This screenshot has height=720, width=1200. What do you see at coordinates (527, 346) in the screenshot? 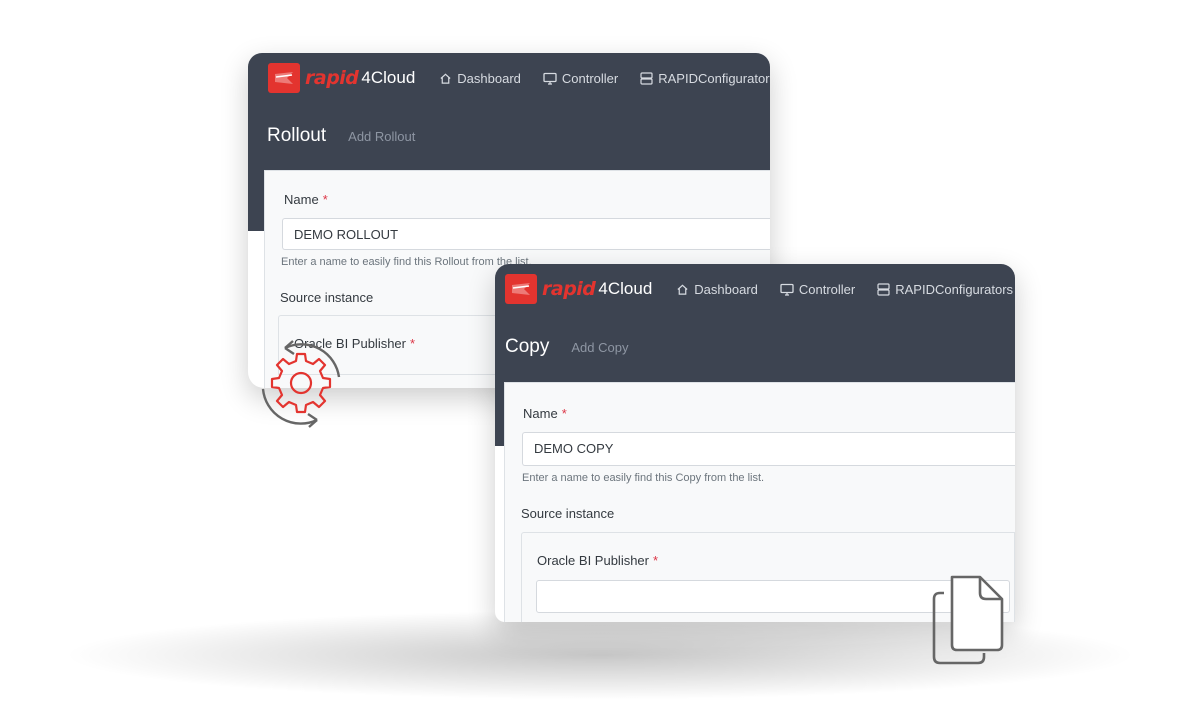
I see `page-title: Copy` at bounding box center [527, 346].